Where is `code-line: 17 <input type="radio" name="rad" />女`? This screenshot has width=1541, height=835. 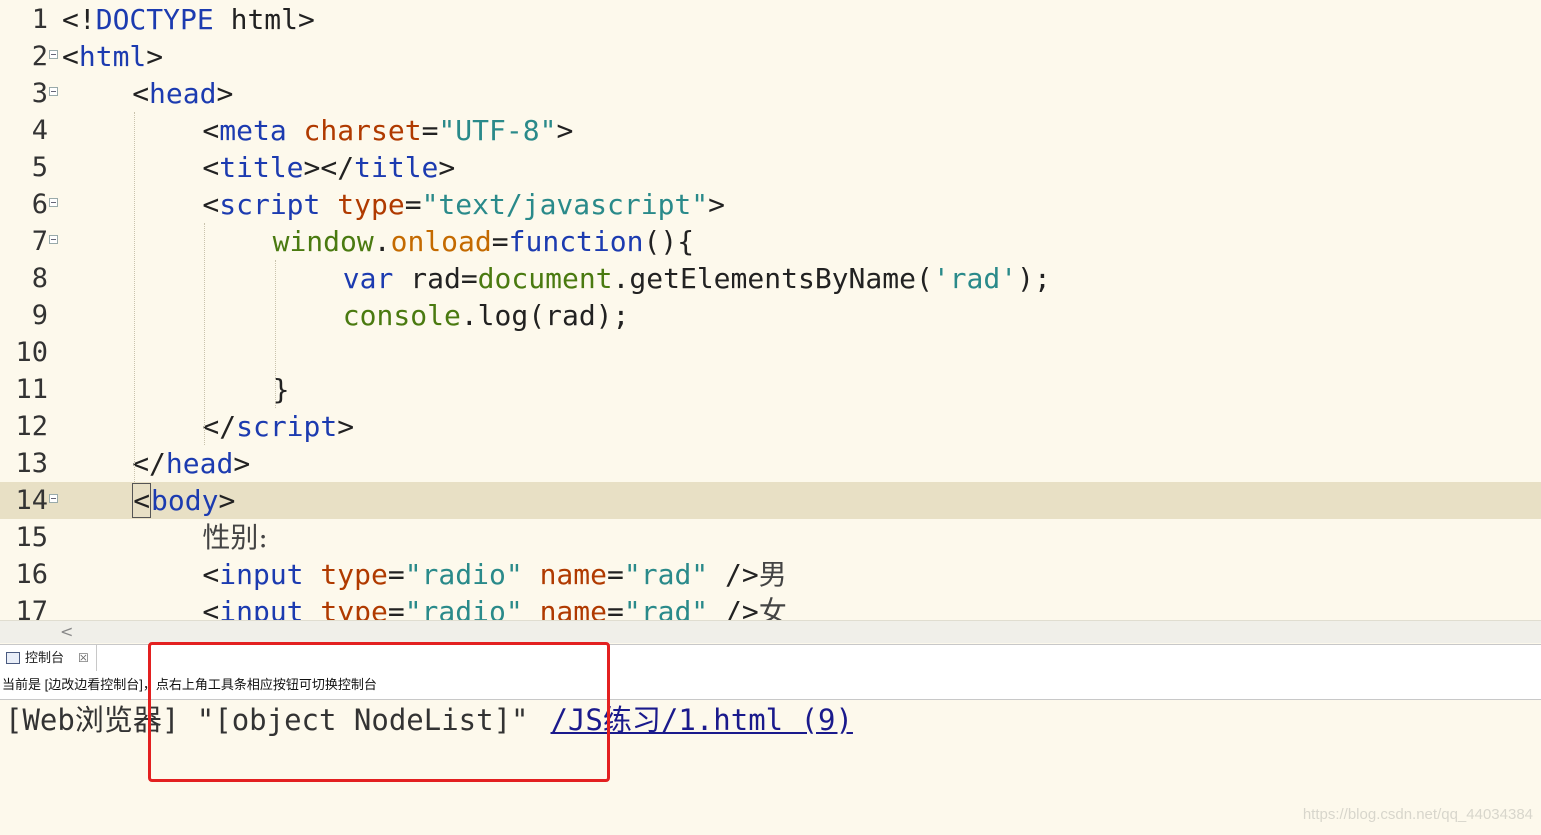
code-line: 17 <input type="radio" name="rad" />女 is located at coordinates (770, 606).